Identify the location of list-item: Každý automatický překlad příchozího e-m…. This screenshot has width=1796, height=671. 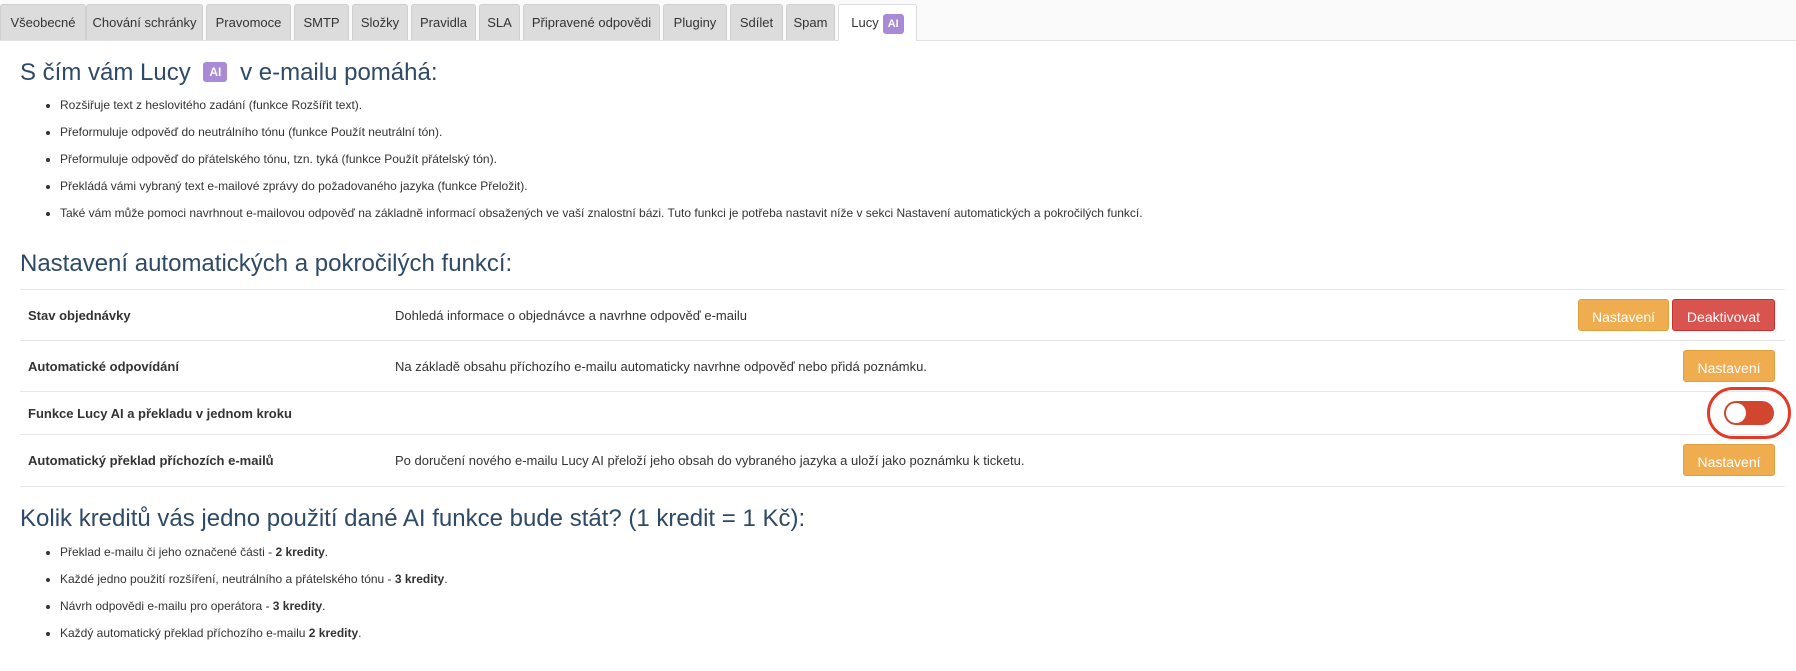
(254, 633).